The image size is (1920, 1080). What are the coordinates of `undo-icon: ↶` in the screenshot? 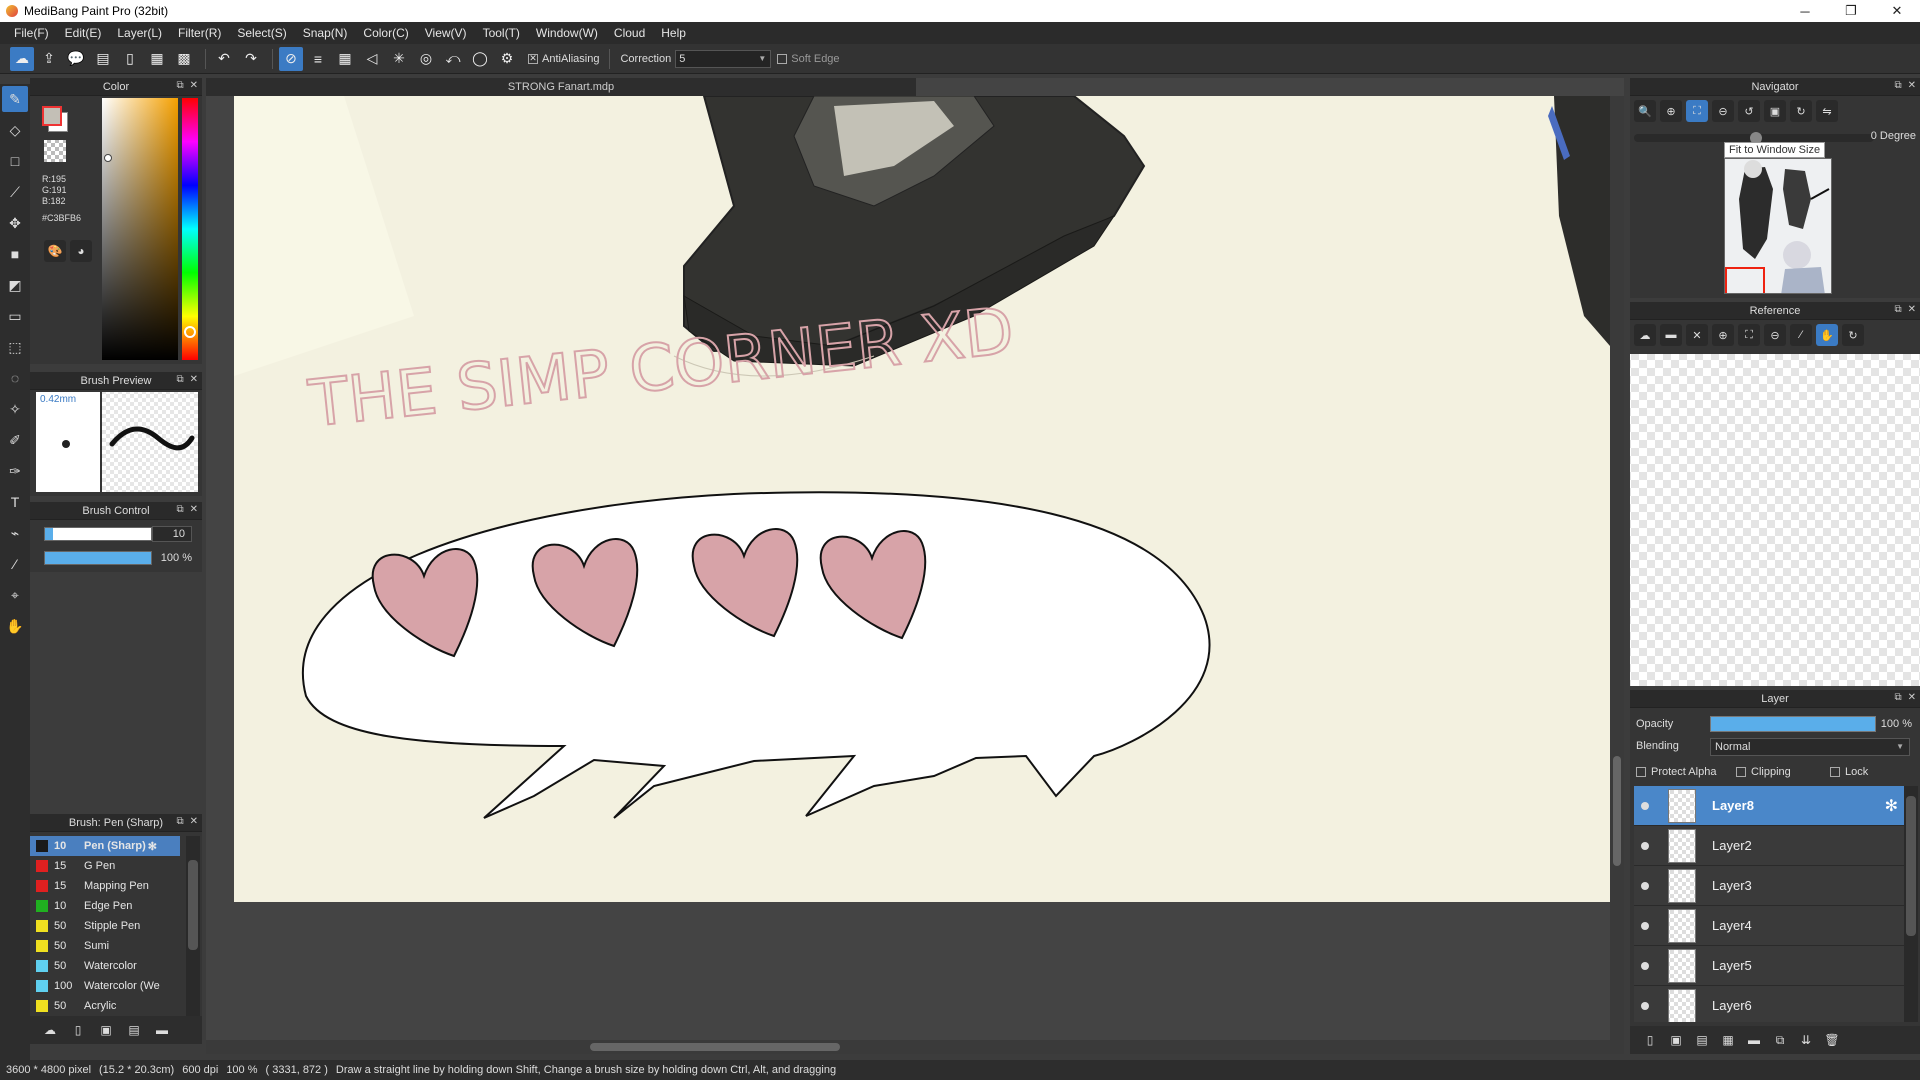 It's located at (224, 59).